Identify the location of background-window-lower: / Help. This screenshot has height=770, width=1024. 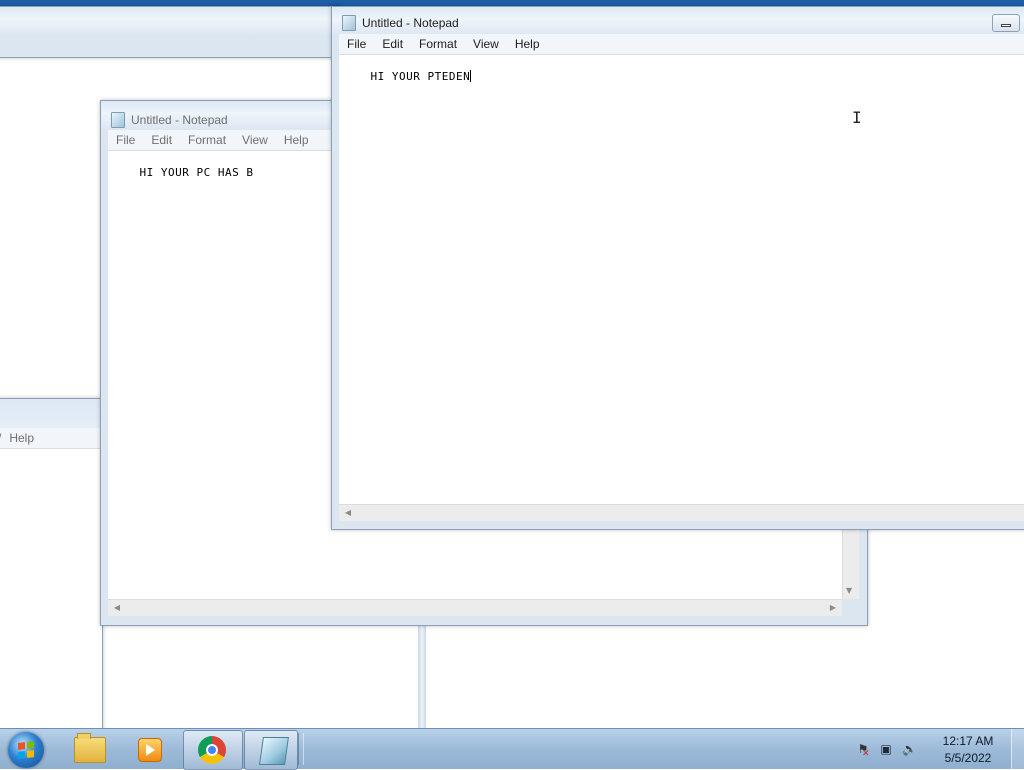
(51, 564).